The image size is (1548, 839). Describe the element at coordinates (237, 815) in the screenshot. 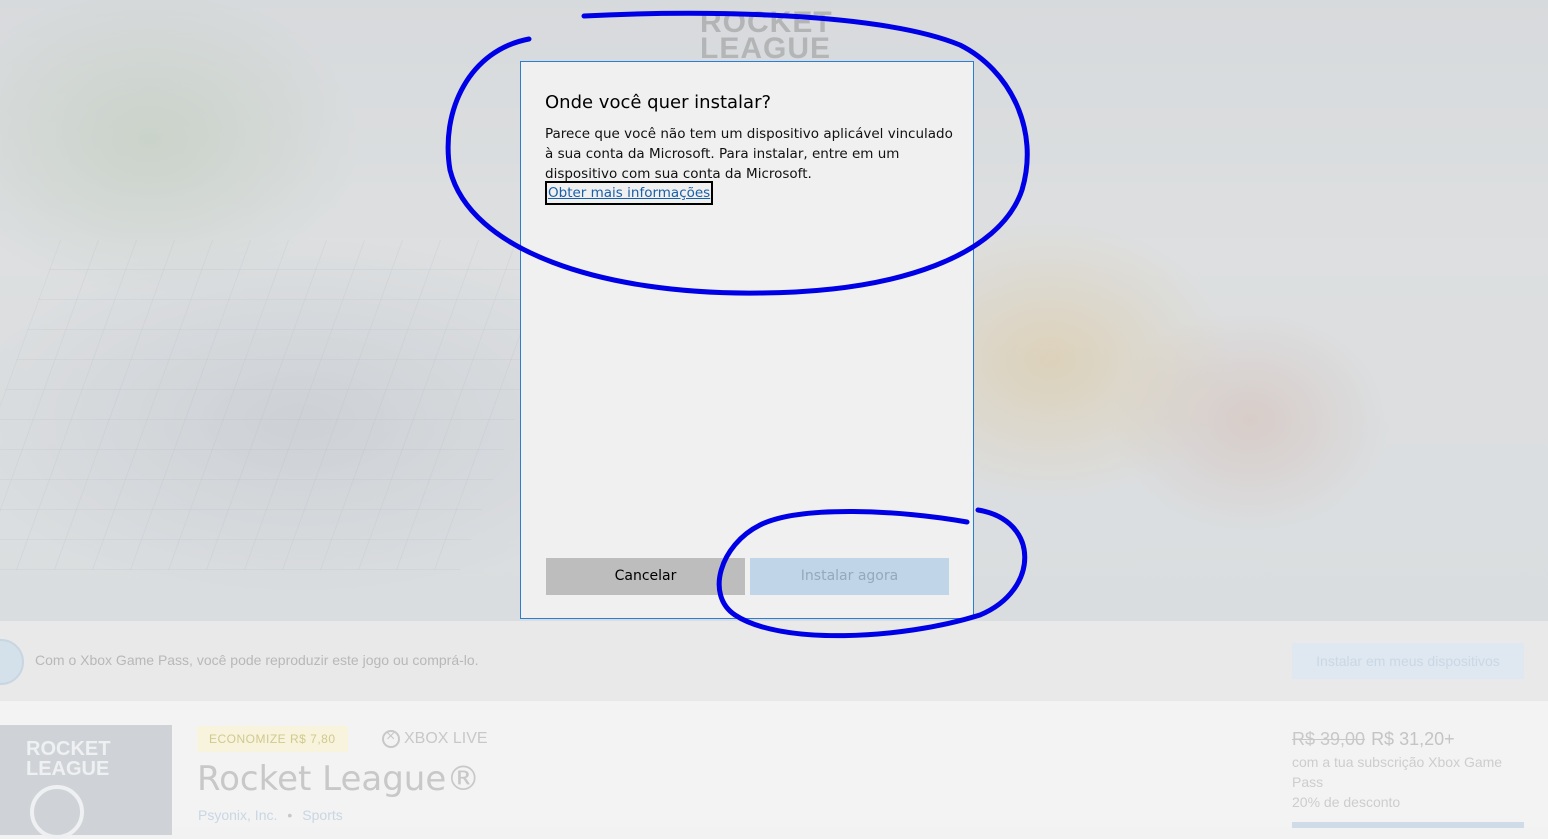

I see `publisher-link: Psyonix, Inc.` at that location.